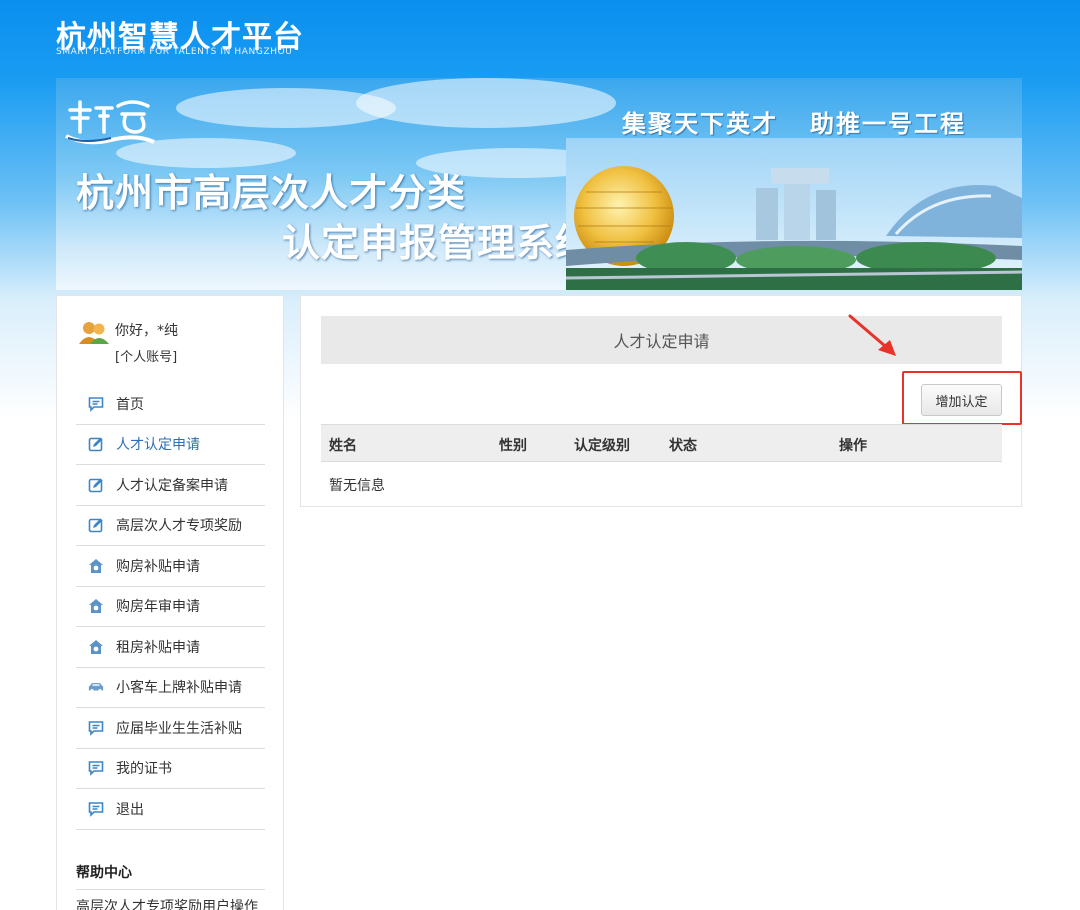 The image size is (1080, 910). I want to click on sidebar-item-my-certificates: 我的证书, so click(170, 769).